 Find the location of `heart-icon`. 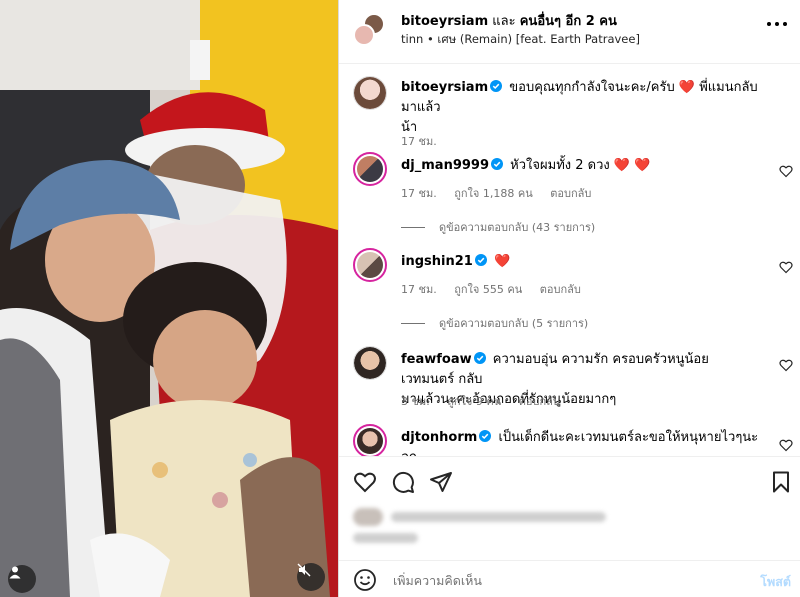

heart-icon is located at coordinates (365, 482).